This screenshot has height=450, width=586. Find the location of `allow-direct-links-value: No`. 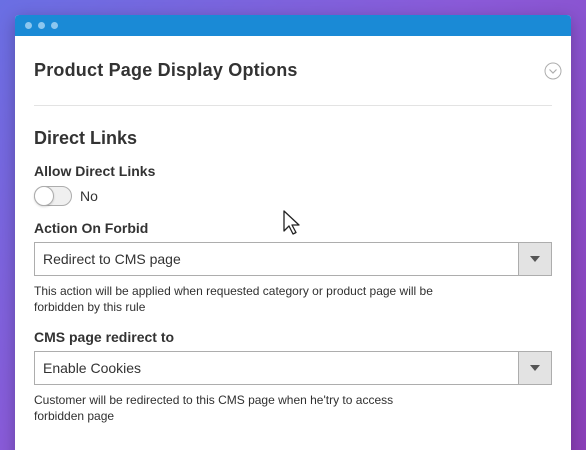

allow-direct-links-value: No is located at coordinates (89, 196).